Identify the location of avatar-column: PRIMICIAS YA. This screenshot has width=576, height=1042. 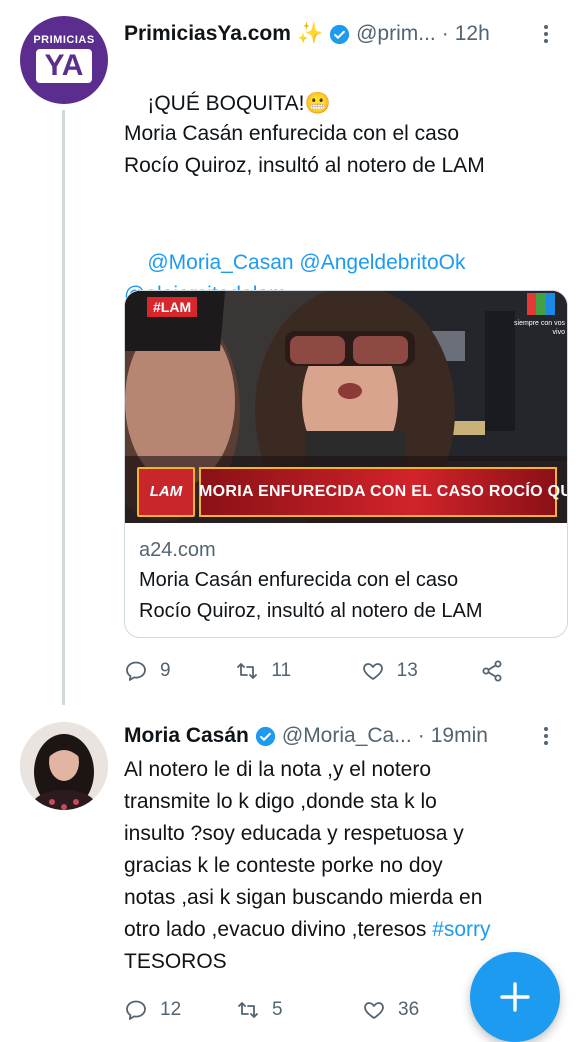
(64, 60).